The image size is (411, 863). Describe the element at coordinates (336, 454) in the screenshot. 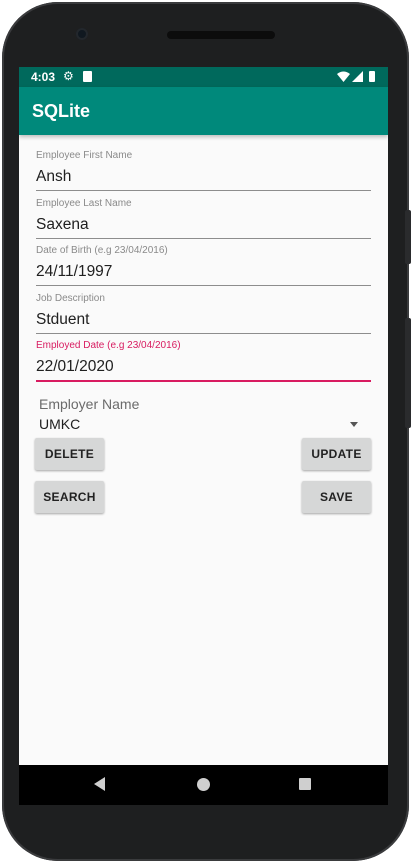

I see `update-button: UPDATE` at that location.